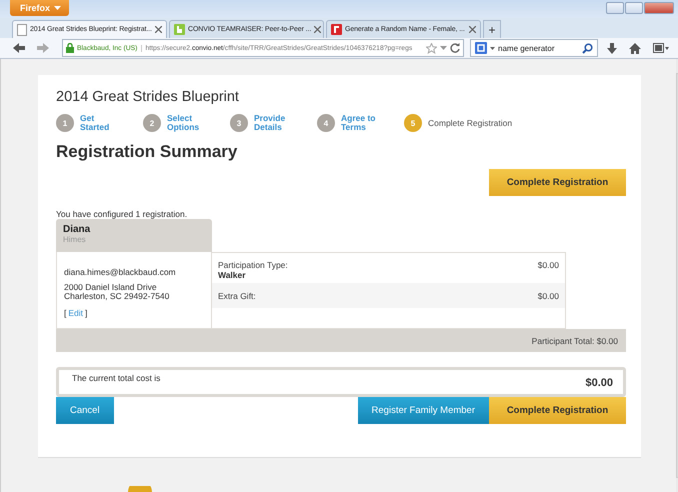 This screenshot has height=492, width=678. What do you see at coordinates (232, 275) in the screenshot?
I see `item-value: Walker` at bounding box center [232, 275].